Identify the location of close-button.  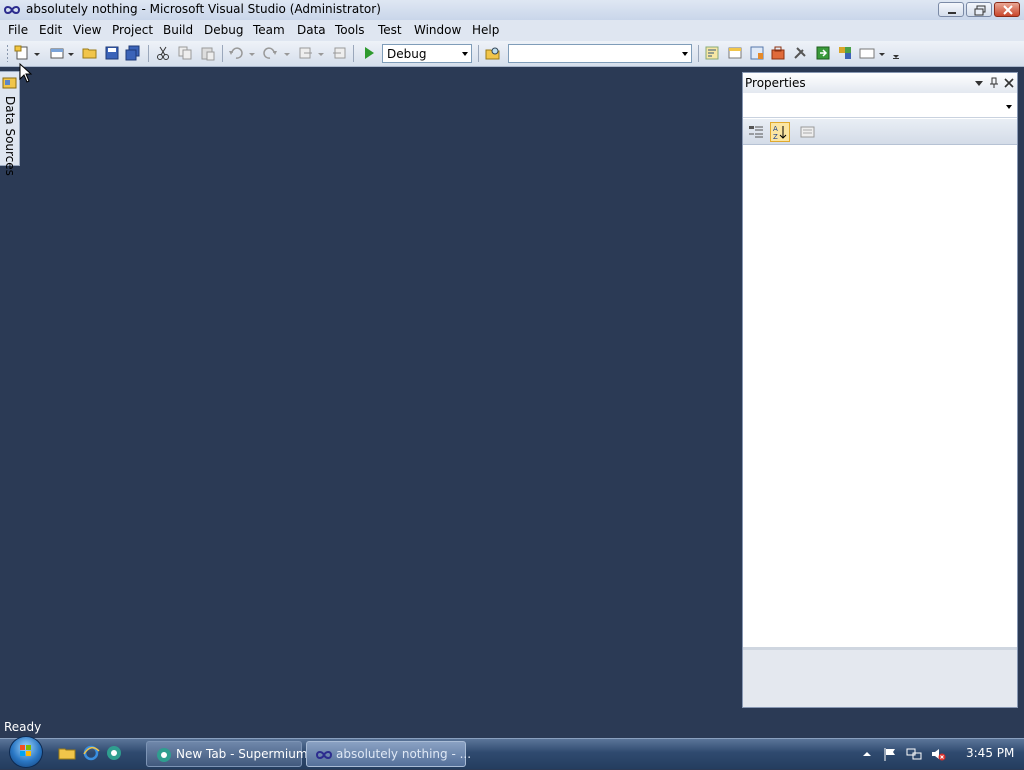
(1007, 9).